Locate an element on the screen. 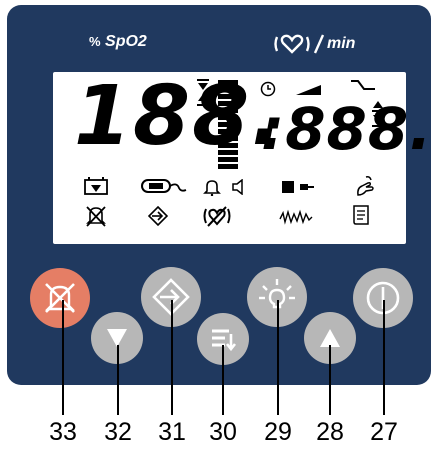  alarm-mute-button is located at coordinates (60, 298).